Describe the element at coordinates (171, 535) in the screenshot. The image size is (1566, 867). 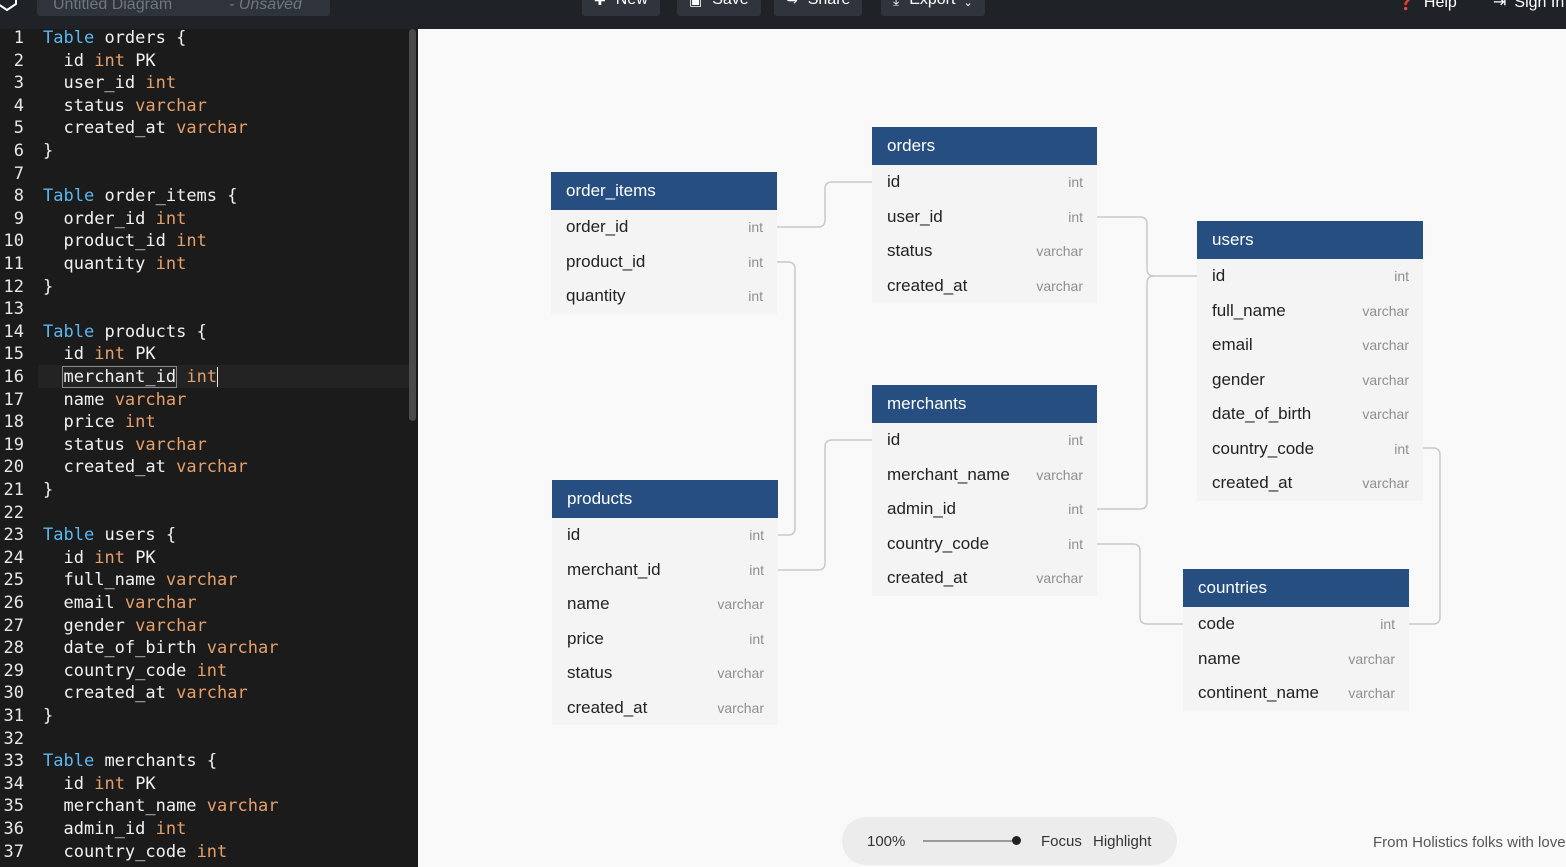
I see `code-token: {` at that location.